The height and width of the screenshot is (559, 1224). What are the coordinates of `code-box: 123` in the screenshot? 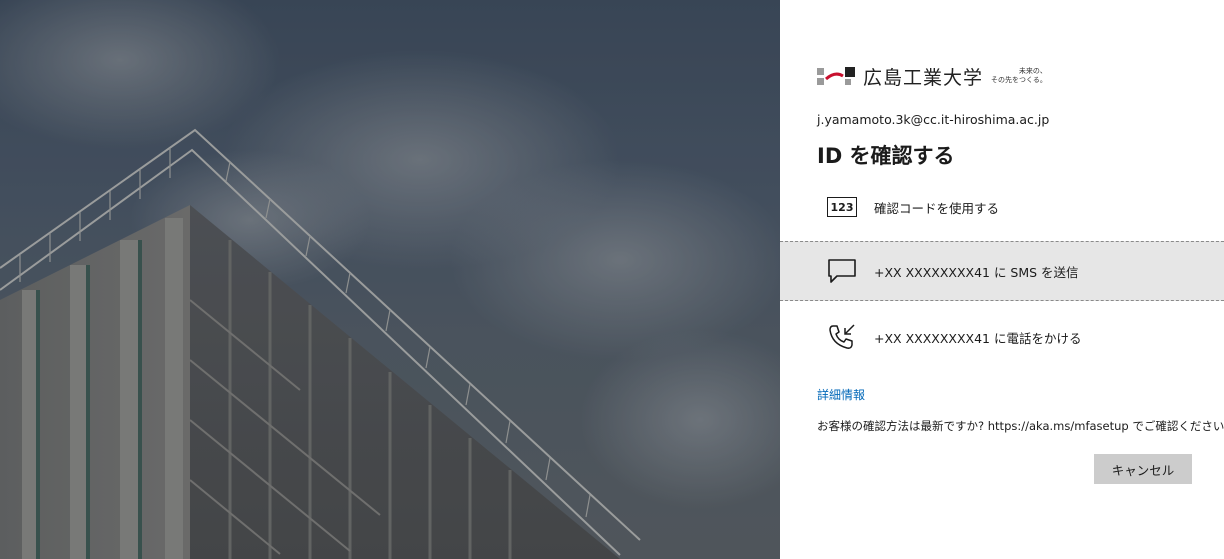 It's located at (842, 207).